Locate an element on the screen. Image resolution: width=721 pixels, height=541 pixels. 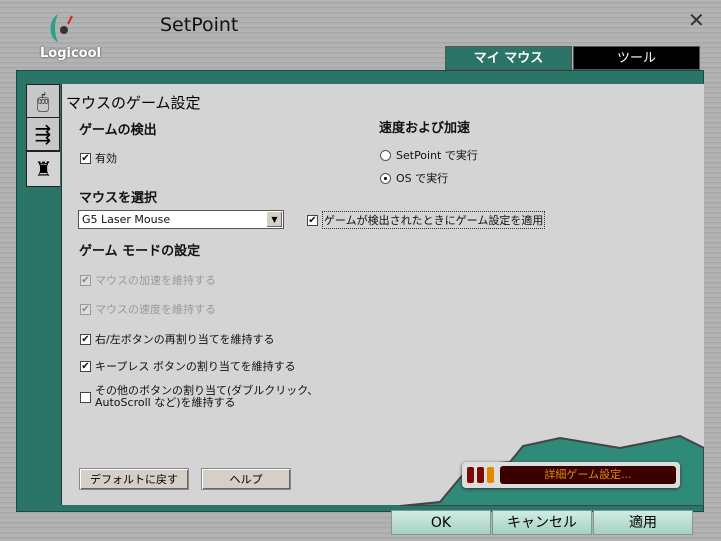
keep-keypress-checkbox: ✔ キープレス ボタンの割り当てを維持する is located at coordinates (188, 366).